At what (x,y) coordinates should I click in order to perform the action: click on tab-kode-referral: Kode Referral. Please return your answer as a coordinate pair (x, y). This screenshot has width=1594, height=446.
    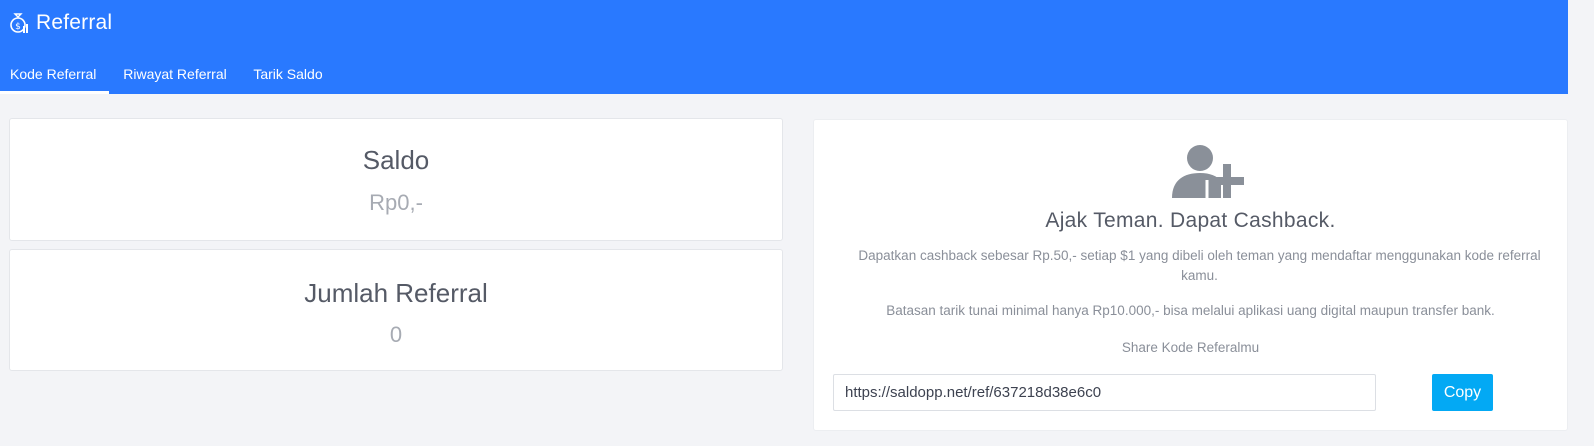
    Looking at the image, I should click on (54, 74).